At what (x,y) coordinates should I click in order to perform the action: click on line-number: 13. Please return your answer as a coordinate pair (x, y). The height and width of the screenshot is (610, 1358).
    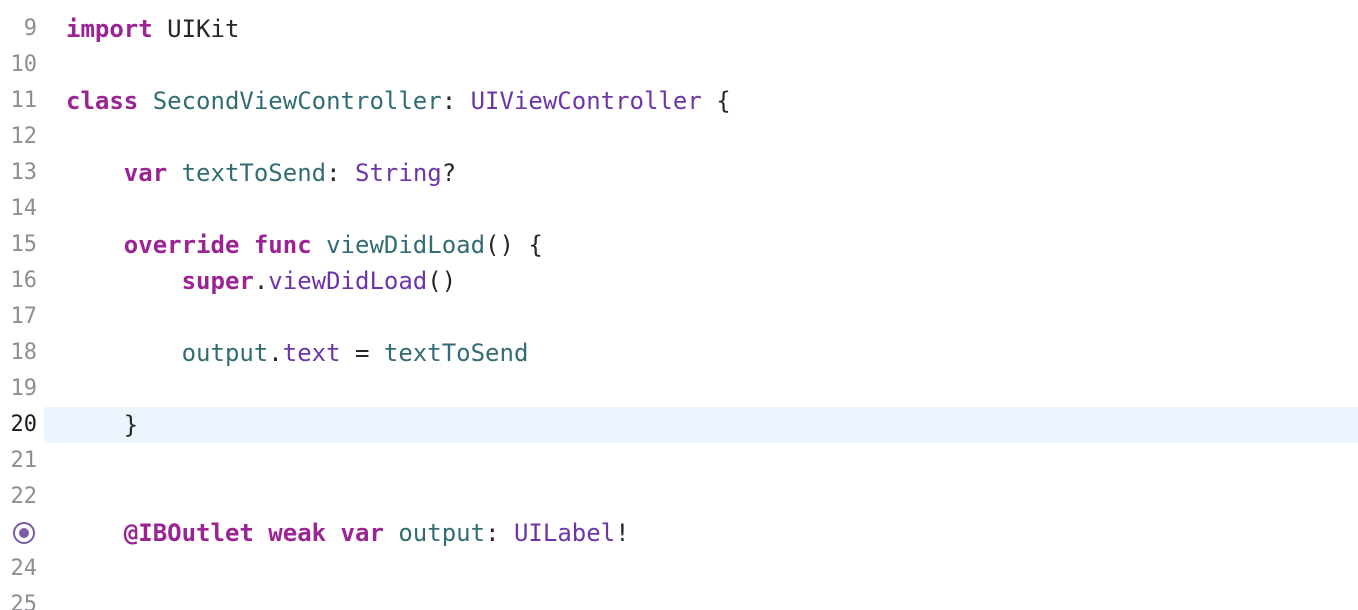
    Looking at the image, I should click on (24, 172).